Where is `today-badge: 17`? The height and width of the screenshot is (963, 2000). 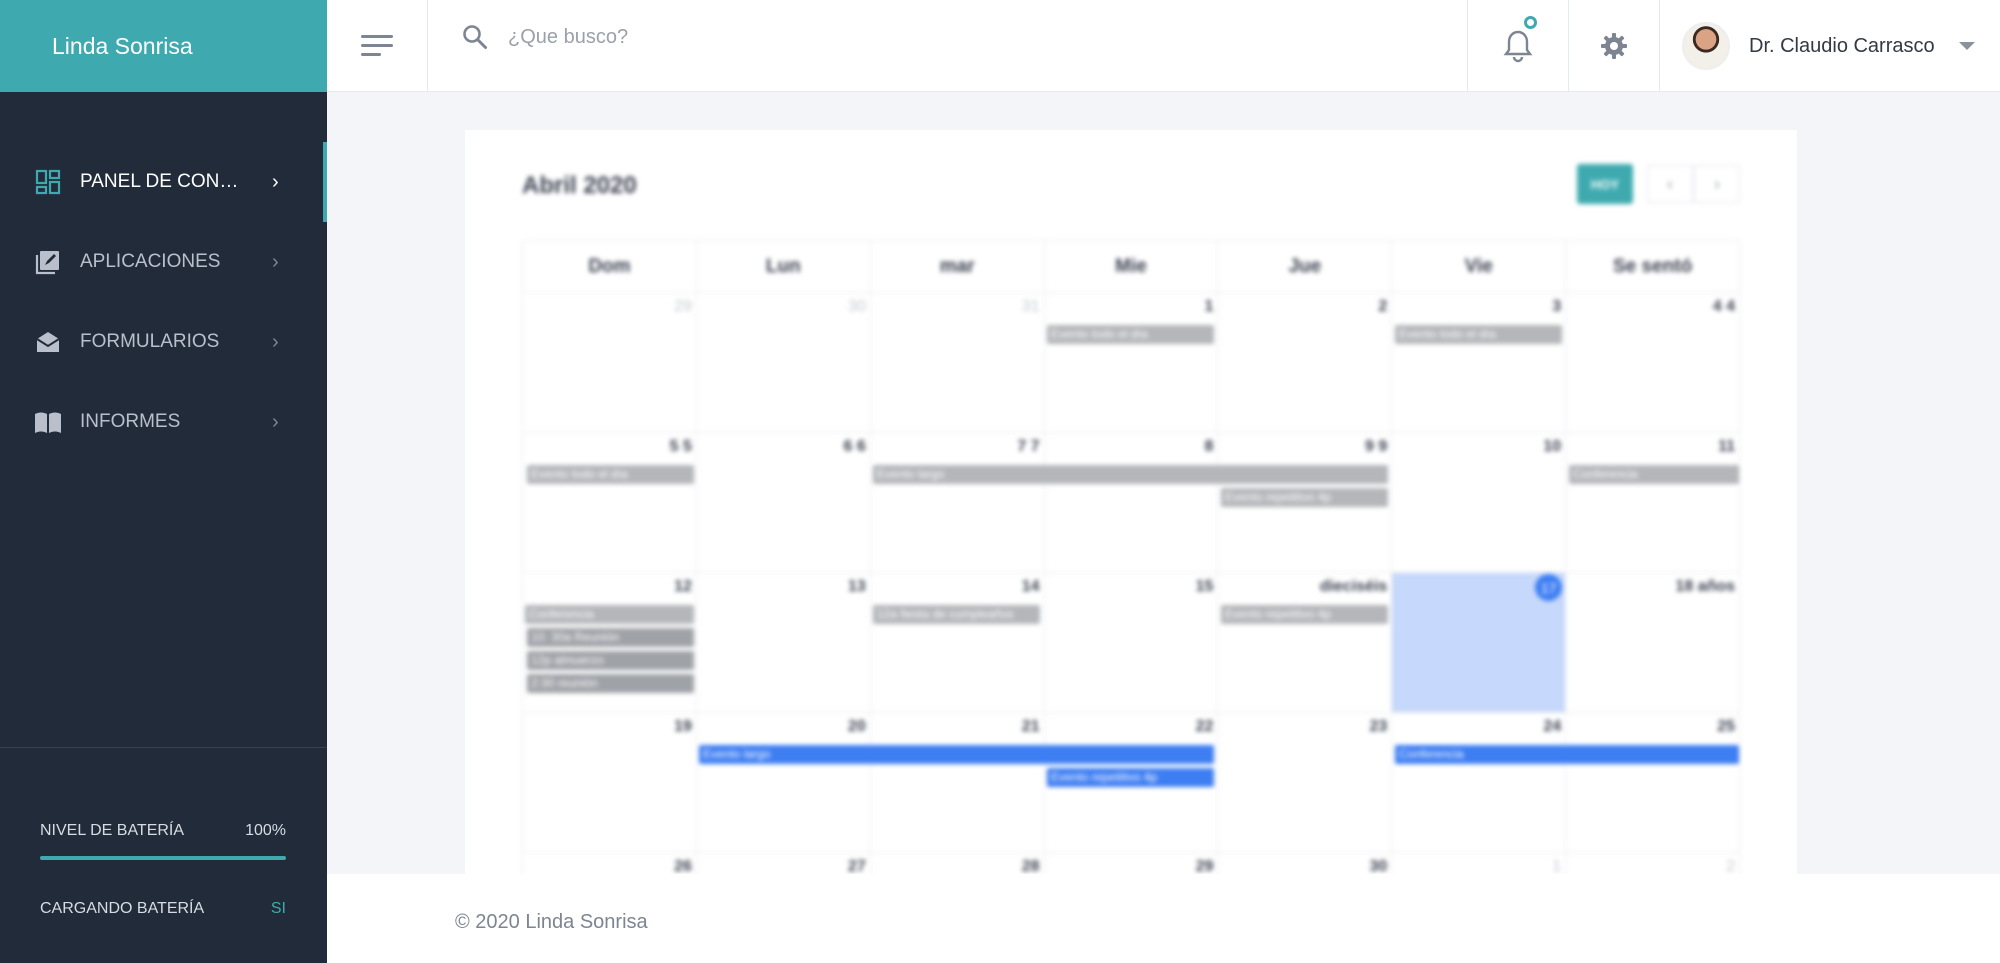 today-badge: 17 is located at coordinates (1549, 587).